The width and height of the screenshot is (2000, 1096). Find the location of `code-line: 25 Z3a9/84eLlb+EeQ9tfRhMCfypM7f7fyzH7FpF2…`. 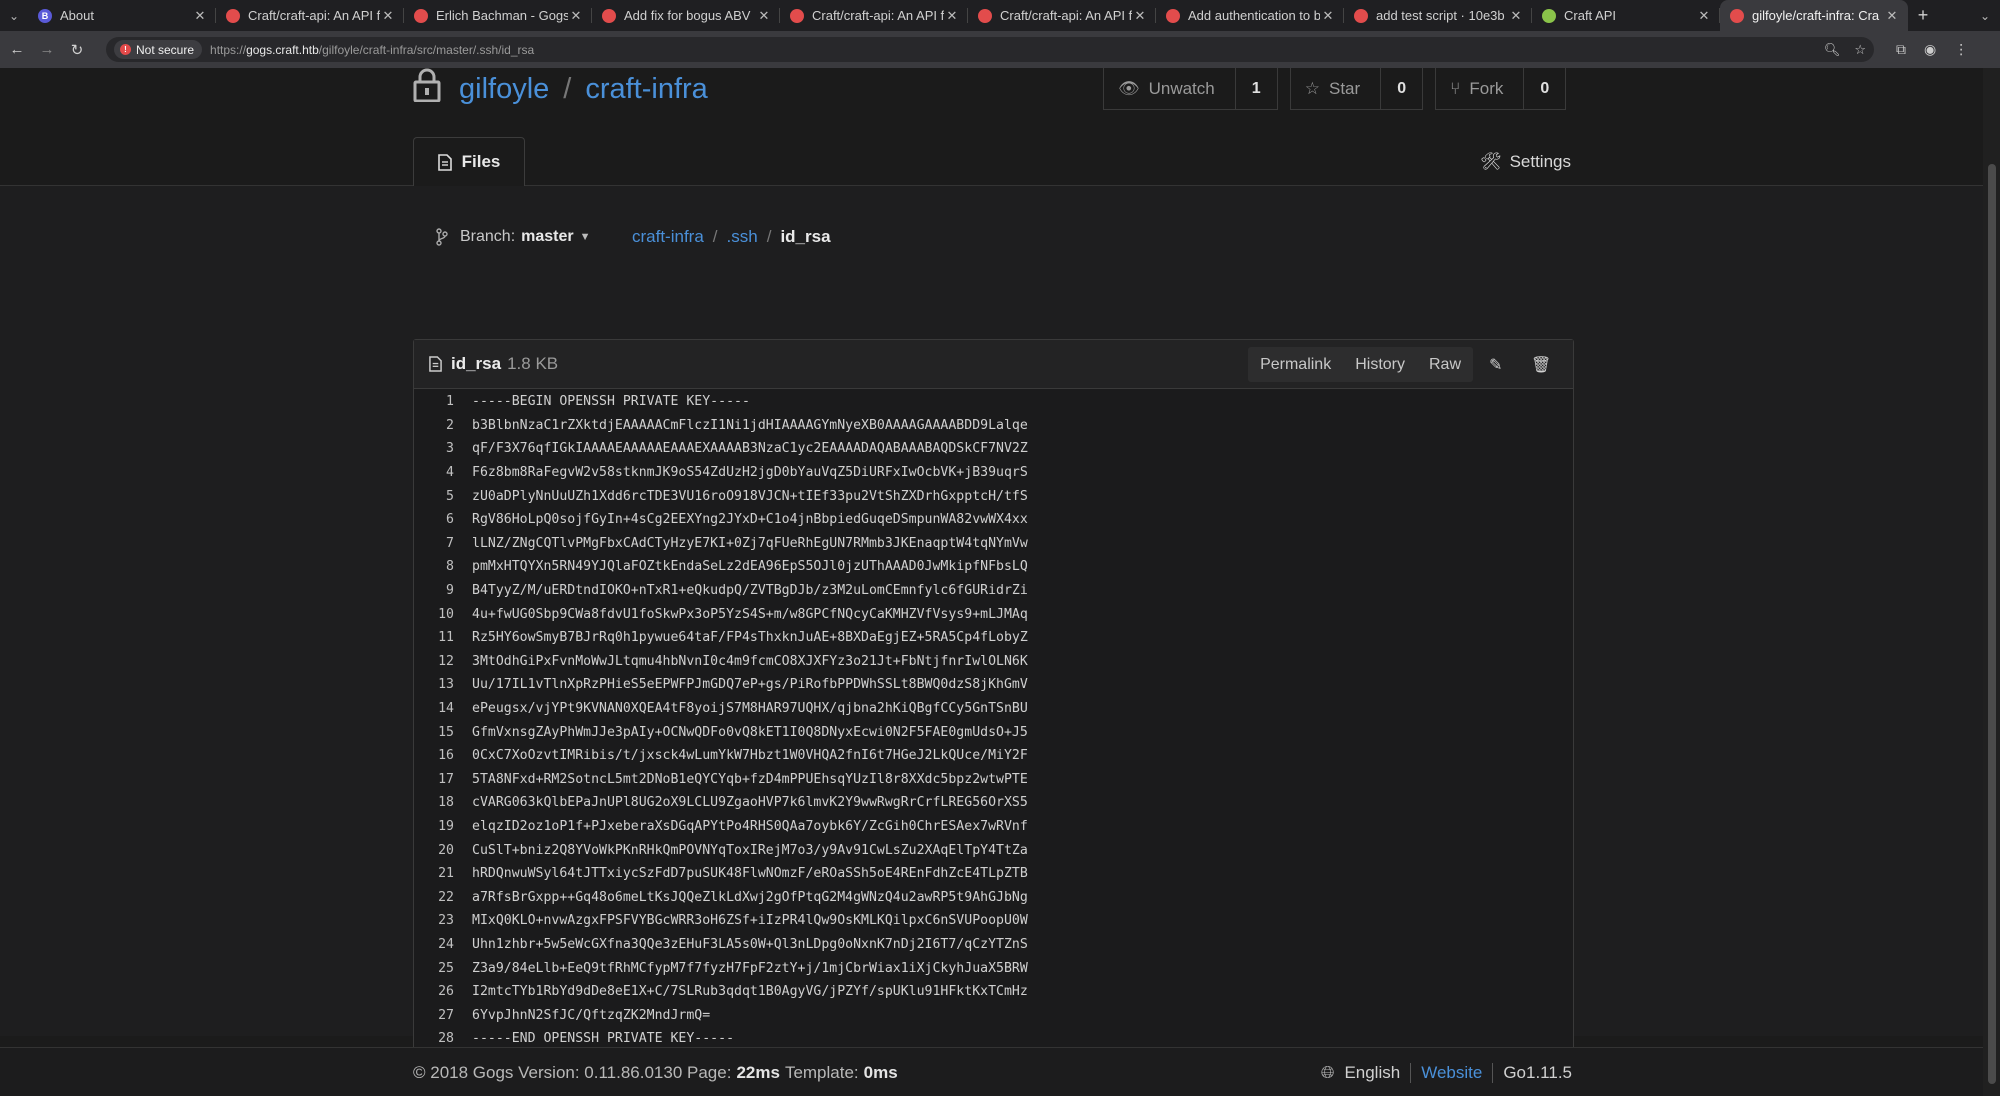

code-line: 25 Z3a9/84eLlb+EeQ9tfRhMCfypM7f7fyzH7FpF2… is located at coordinates (993, 968).